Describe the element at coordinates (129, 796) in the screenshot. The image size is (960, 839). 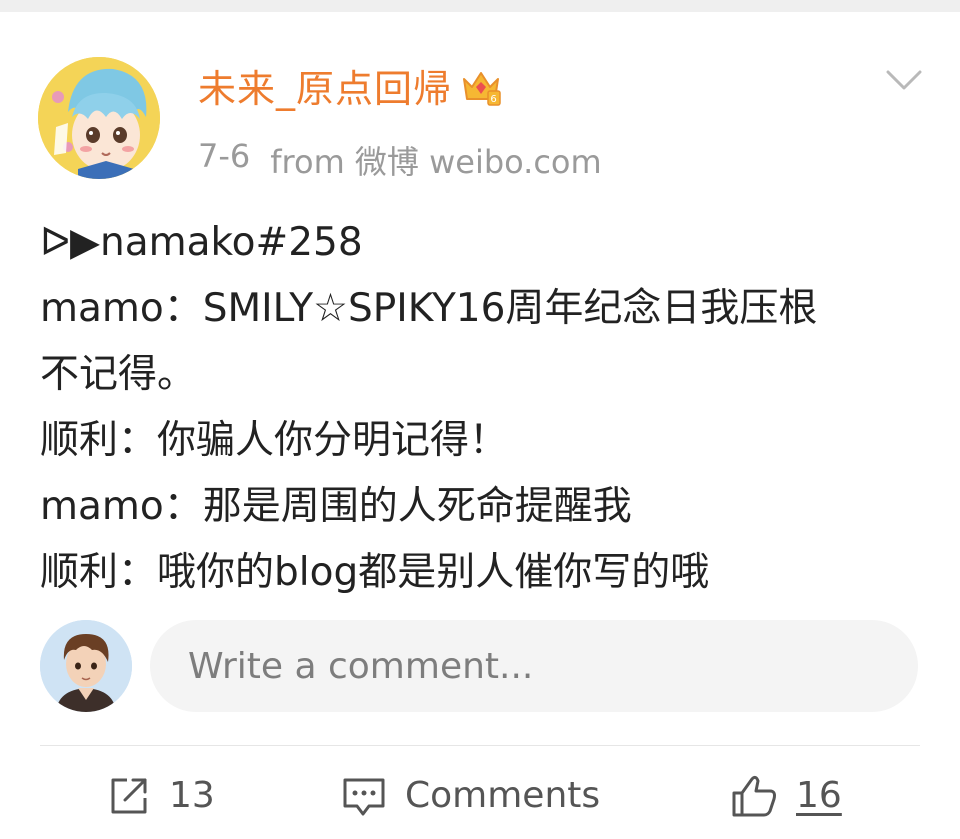
I see `share-icon` at that location.